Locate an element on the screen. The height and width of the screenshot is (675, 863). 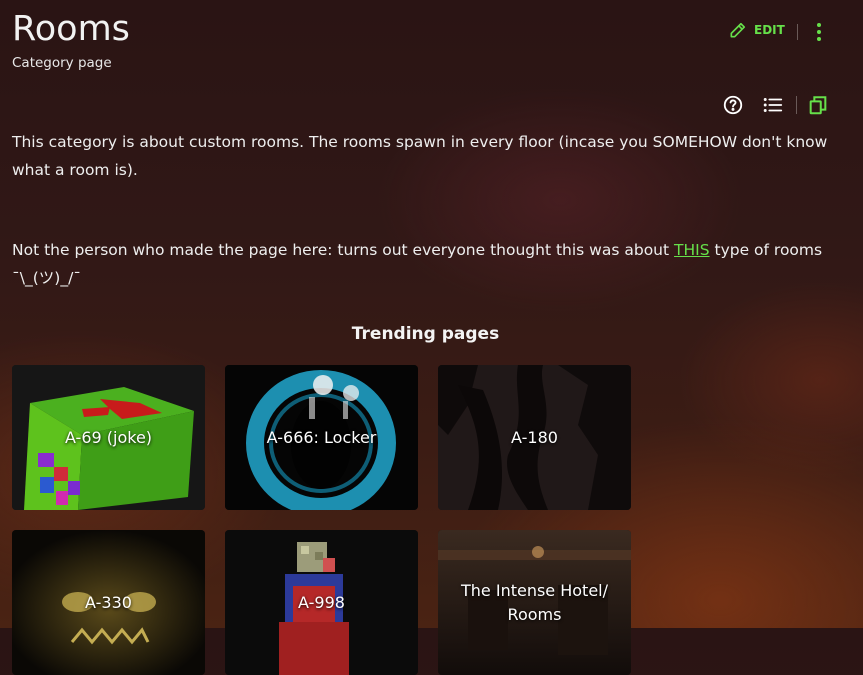
card-title: A-998 is located at coordinates (321, 602).